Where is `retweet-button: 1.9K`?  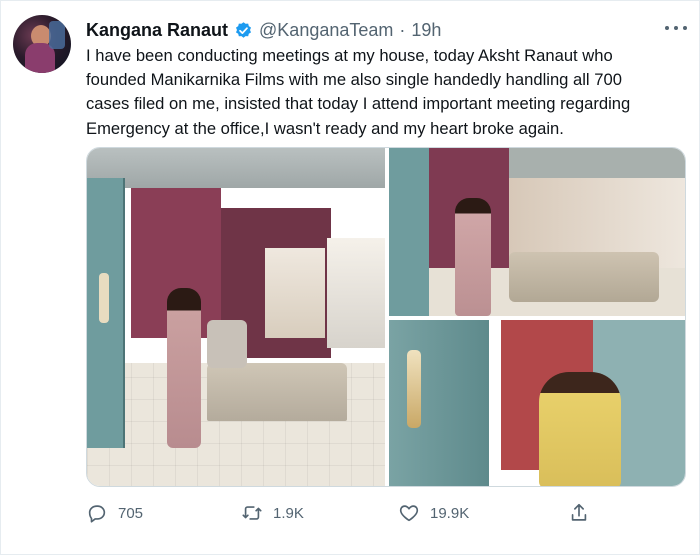
retweet-button: 1.9K is located at coordinates (272, 513).